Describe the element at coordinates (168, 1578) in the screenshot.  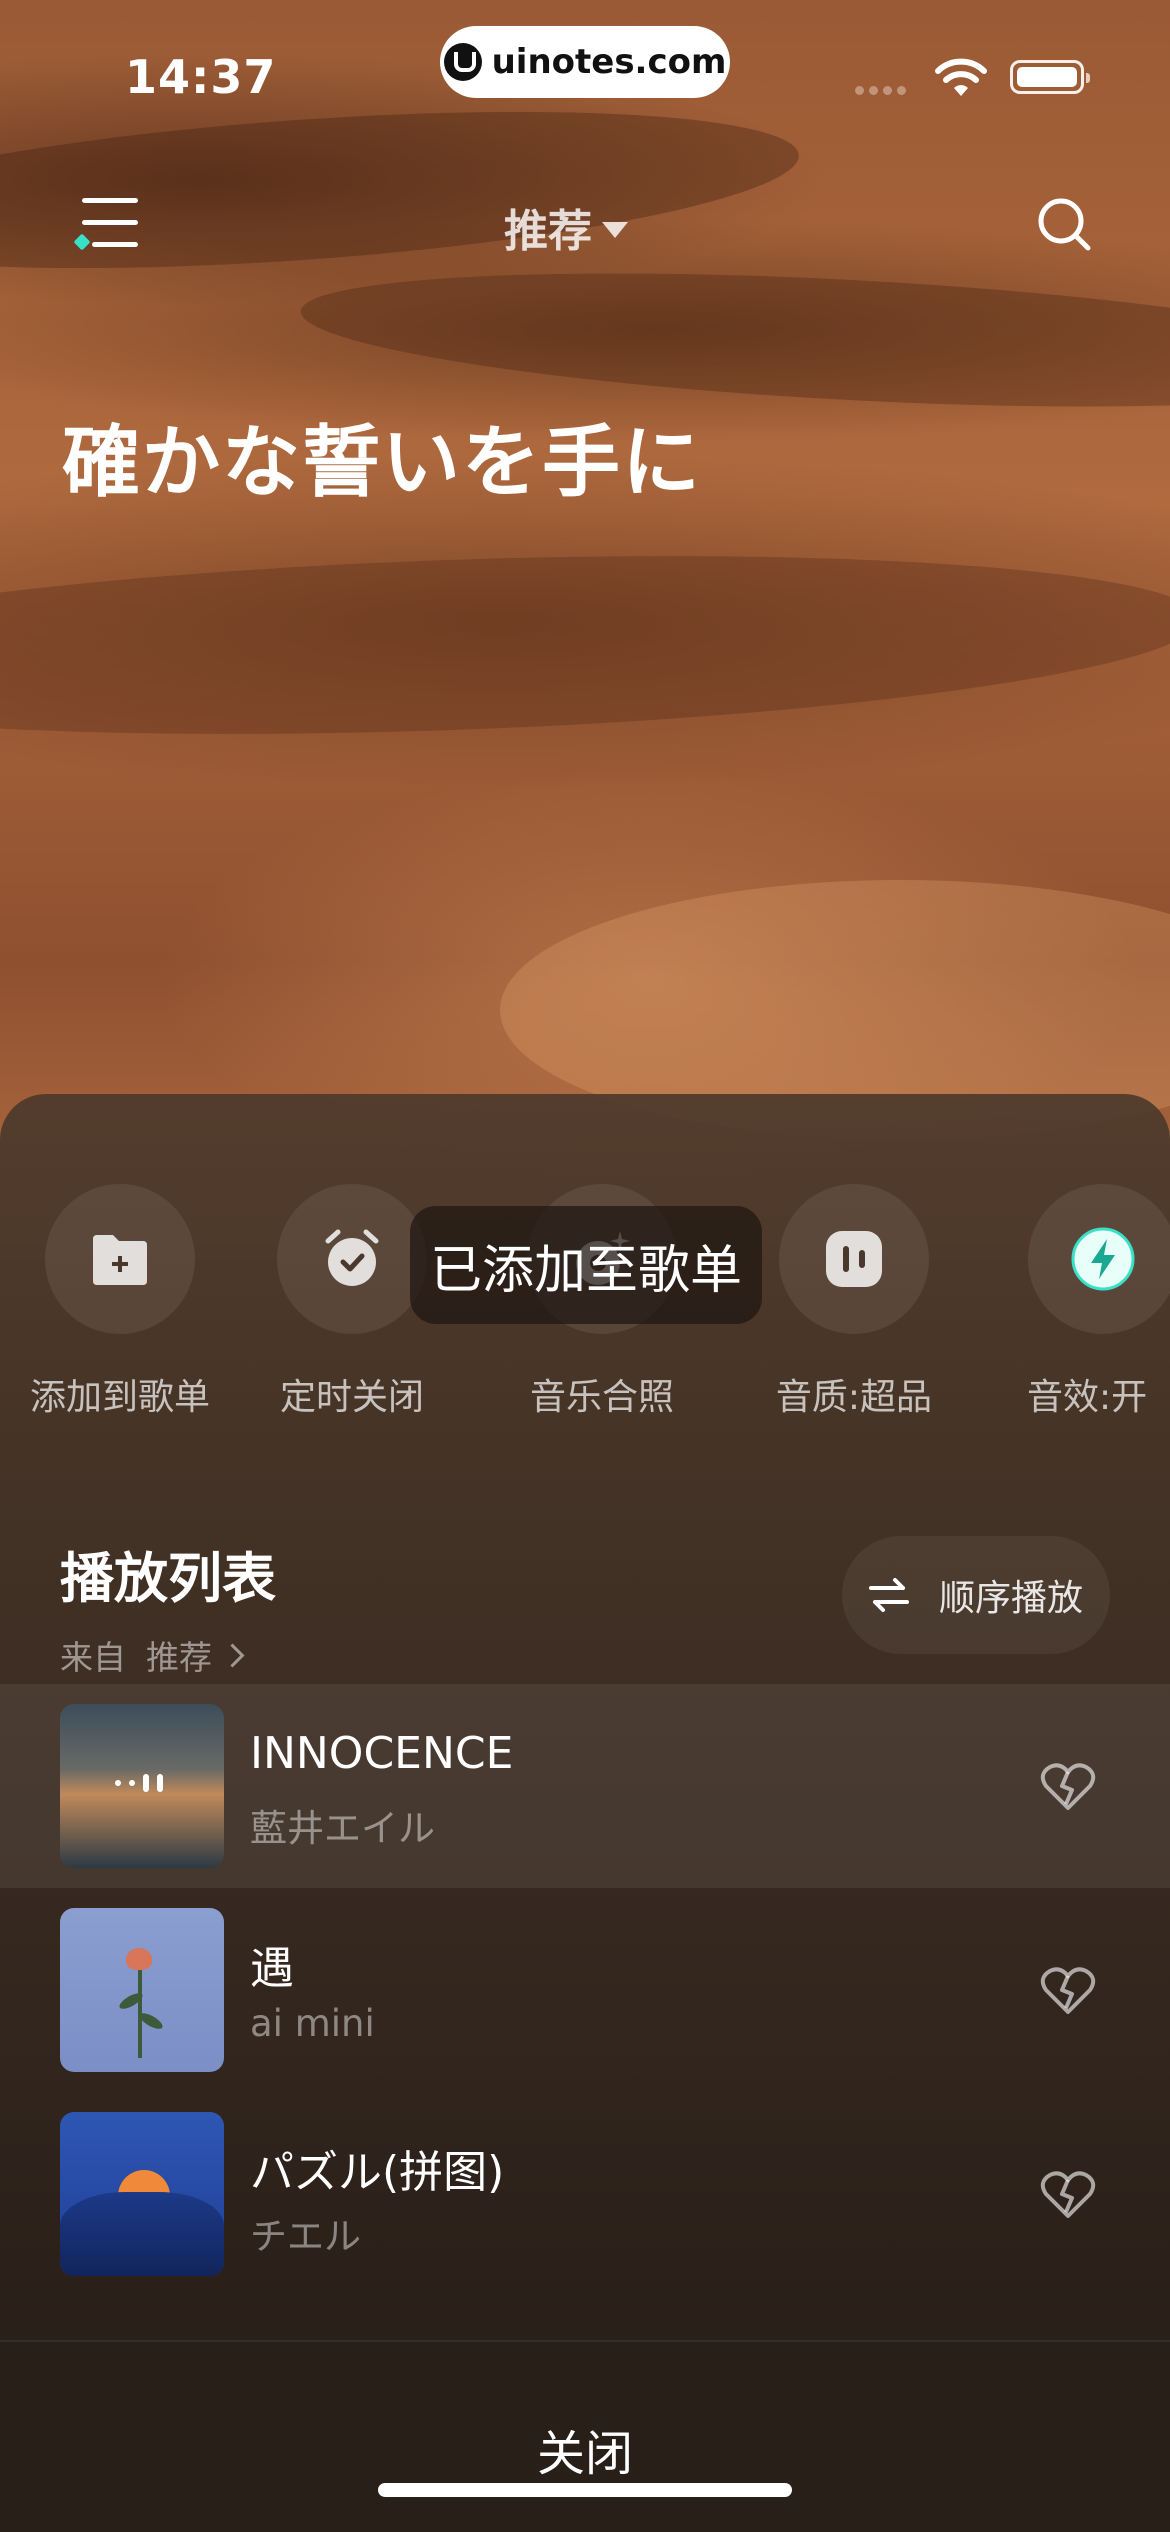
I see `playlist-title: 播放列表` at that location.